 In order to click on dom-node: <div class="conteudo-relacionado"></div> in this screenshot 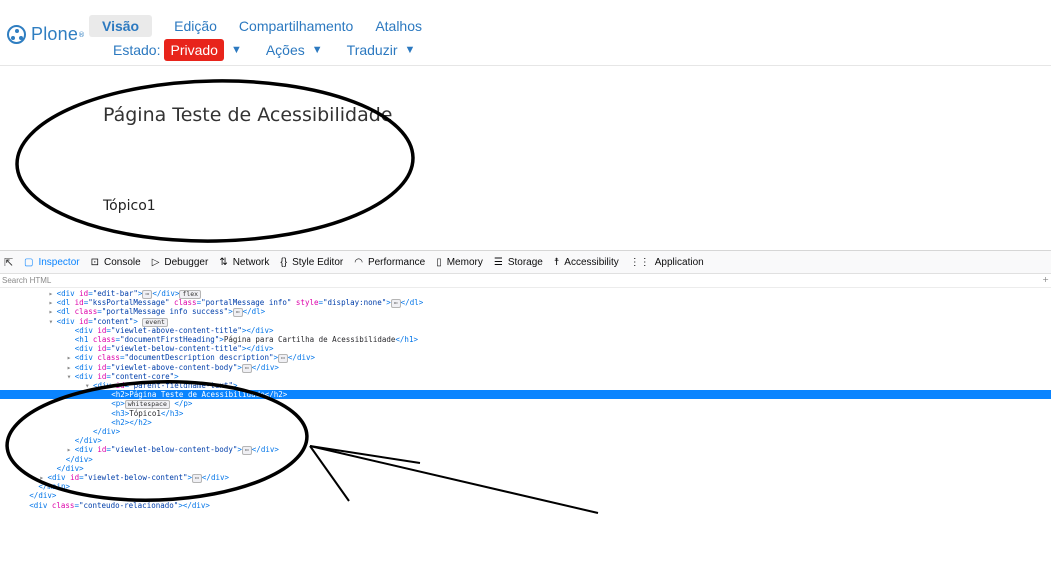, I will do `click(525, 505)`.